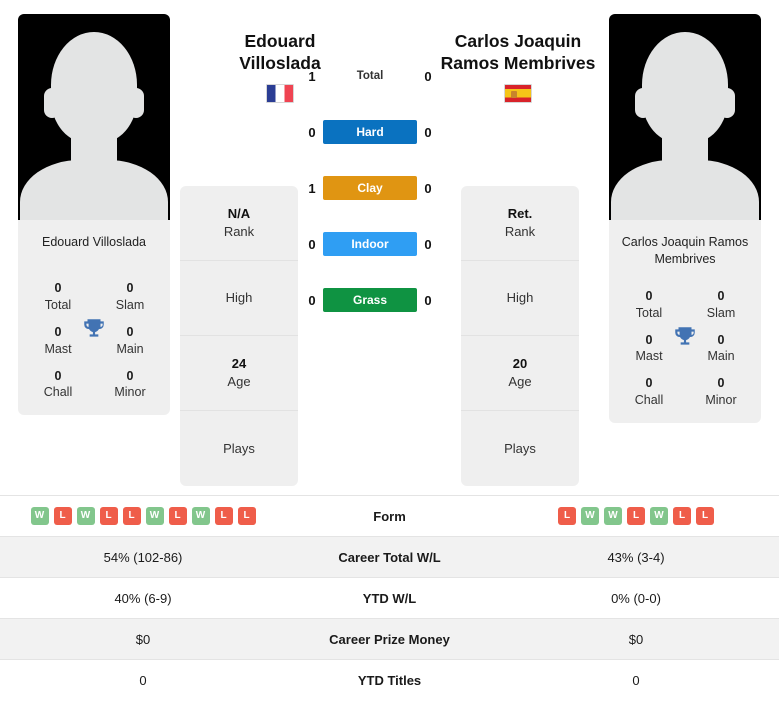 The width and height of the screenshot is (779, 719). What do you see at coordinates (649, 383) in the screenshot?
I see `title-chall-value: 0` at bounding box center [649, 383].